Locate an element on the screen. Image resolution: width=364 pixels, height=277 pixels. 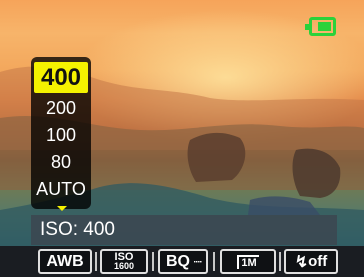
flash-button: ↯ off is located at coordinates (311, 261).